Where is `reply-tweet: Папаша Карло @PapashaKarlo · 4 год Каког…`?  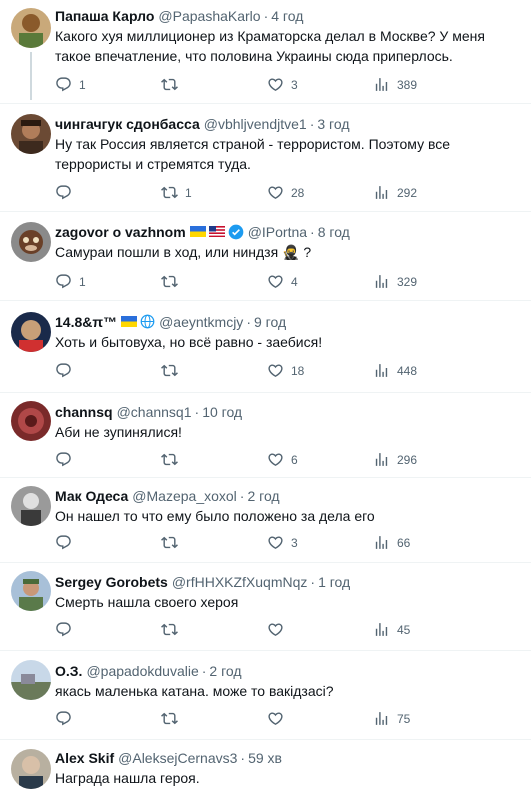 reply-tweet: Папаша Карло @PapashaKarlo · 4 год Каког… is located at coordinates (265, 52).